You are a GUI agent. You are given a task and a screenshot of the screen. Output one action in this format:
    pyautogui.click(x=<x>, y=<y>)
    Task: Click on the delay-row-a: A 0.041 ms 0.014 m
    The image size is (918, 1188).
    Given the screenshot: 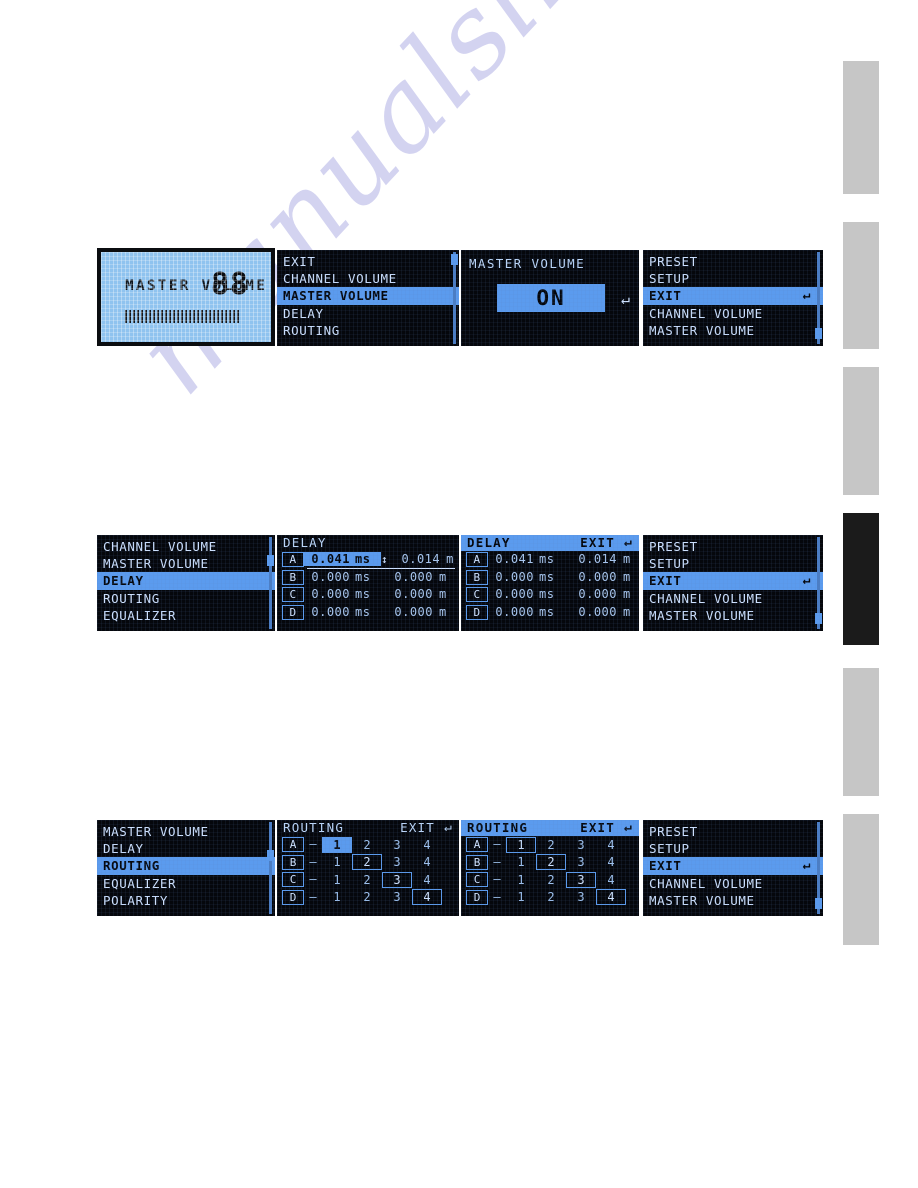 What is the action you would take?
    pyautogui.click(x=550, y=560)
    